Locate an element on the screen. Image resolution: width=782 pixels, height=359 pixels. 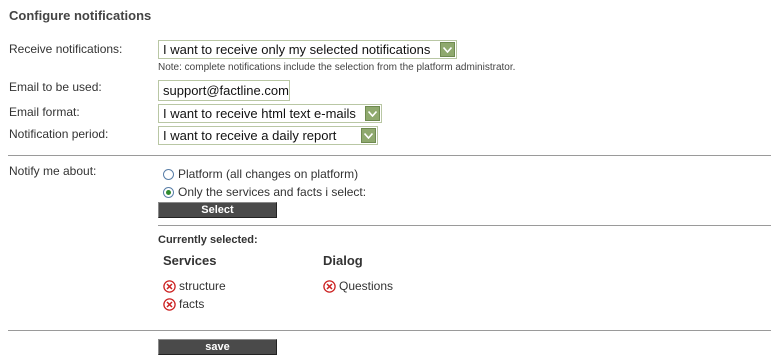
receive-notifications-label: Receive notifications: is located at coordinates (66, 49).